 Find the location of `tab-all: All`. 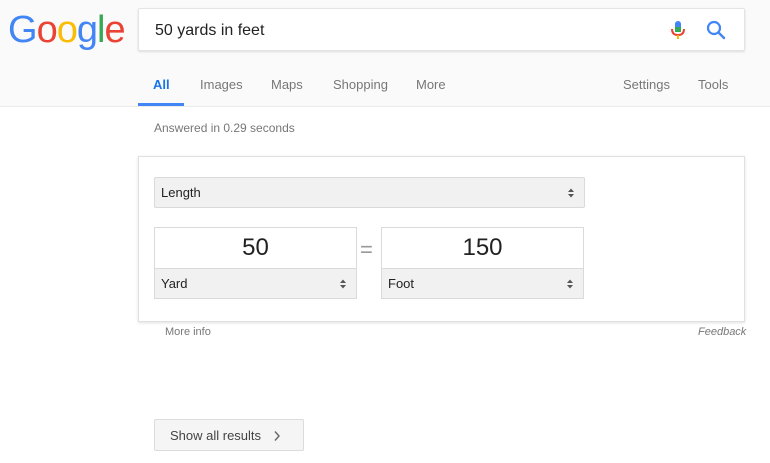

tab-all: All is located at coordinates (161, 85).